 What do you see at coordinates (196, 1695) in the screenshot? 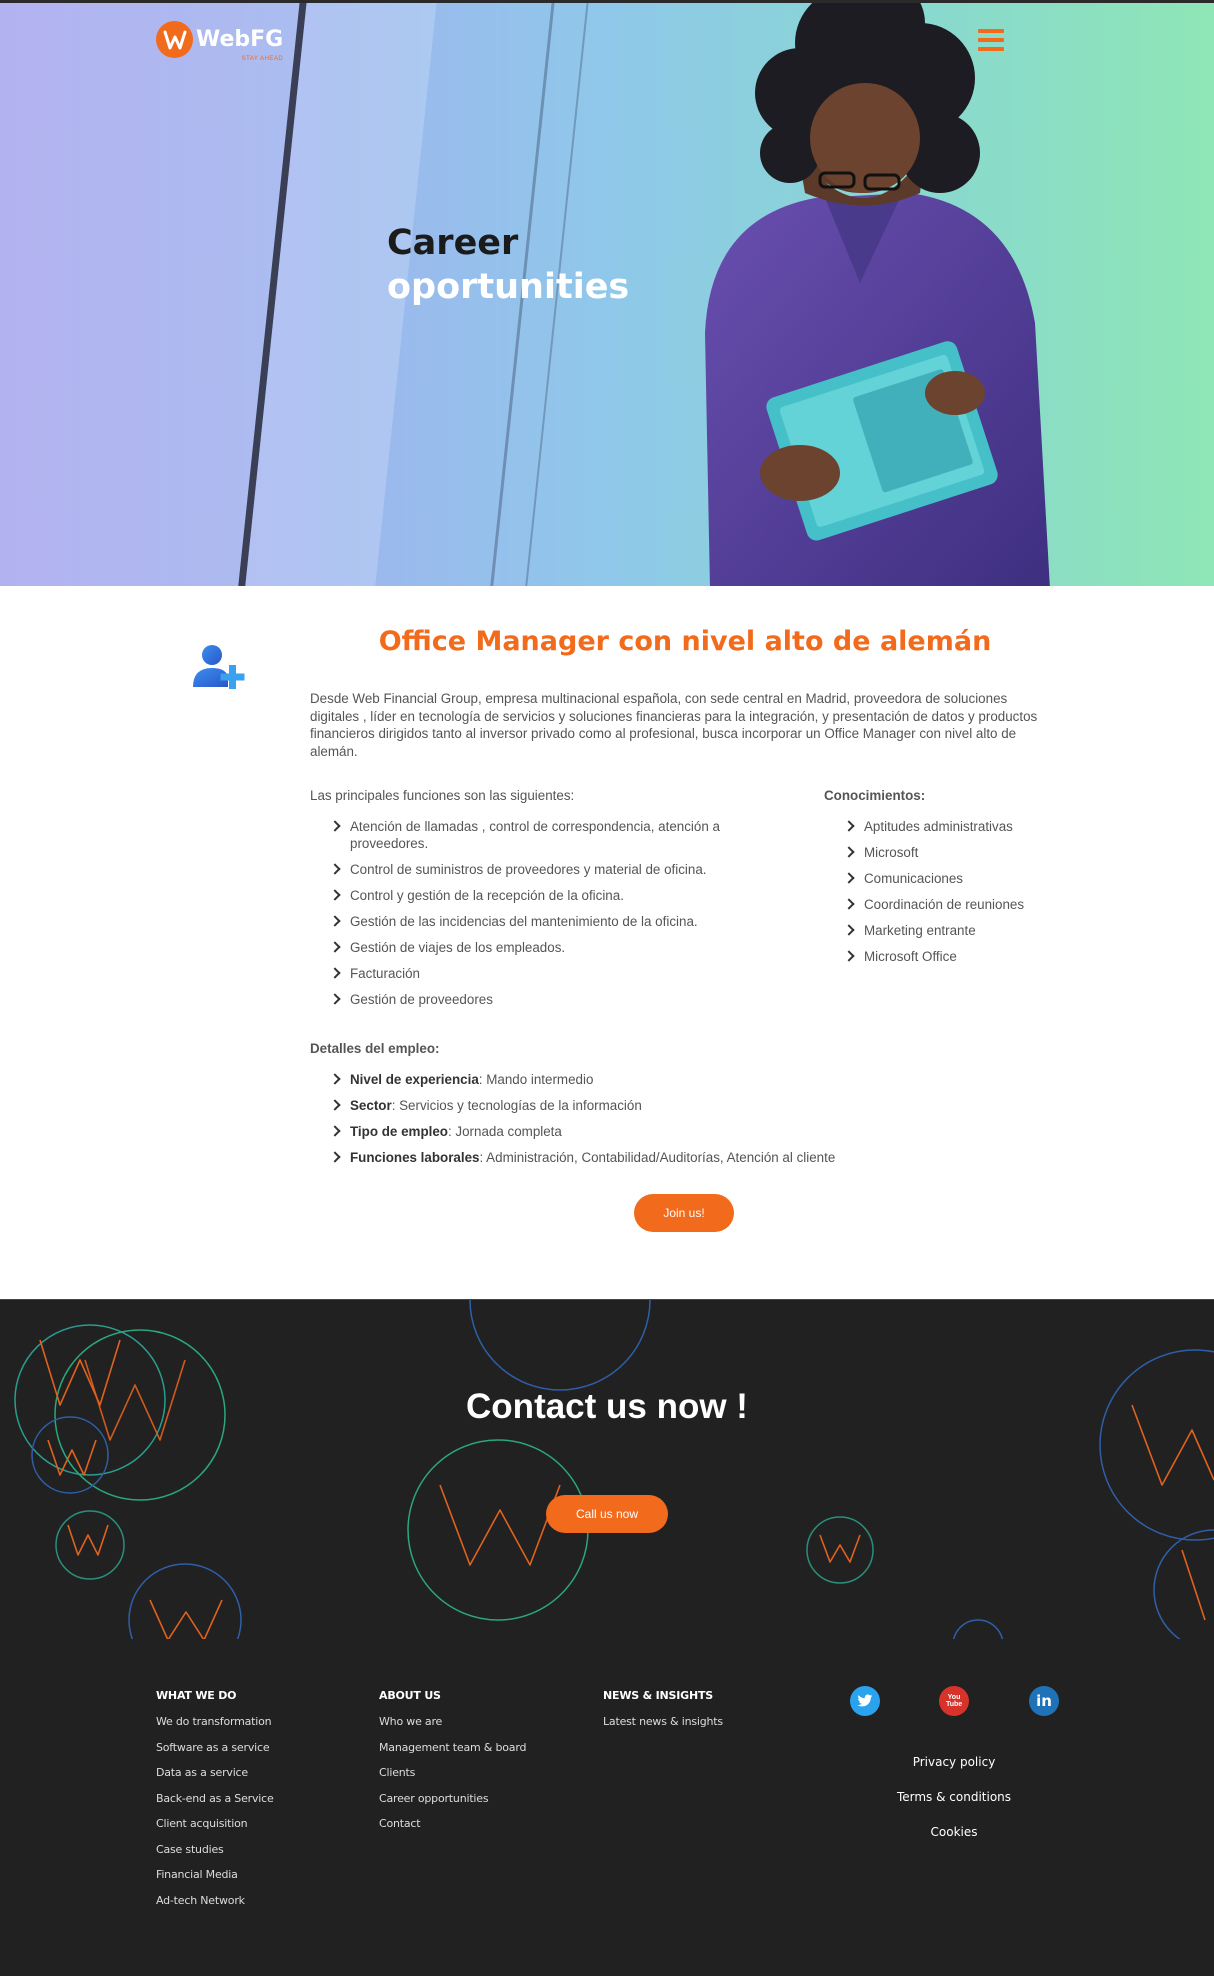
I see `footer-heading: WHAT WE DO` at bounding box center [196, 1695].